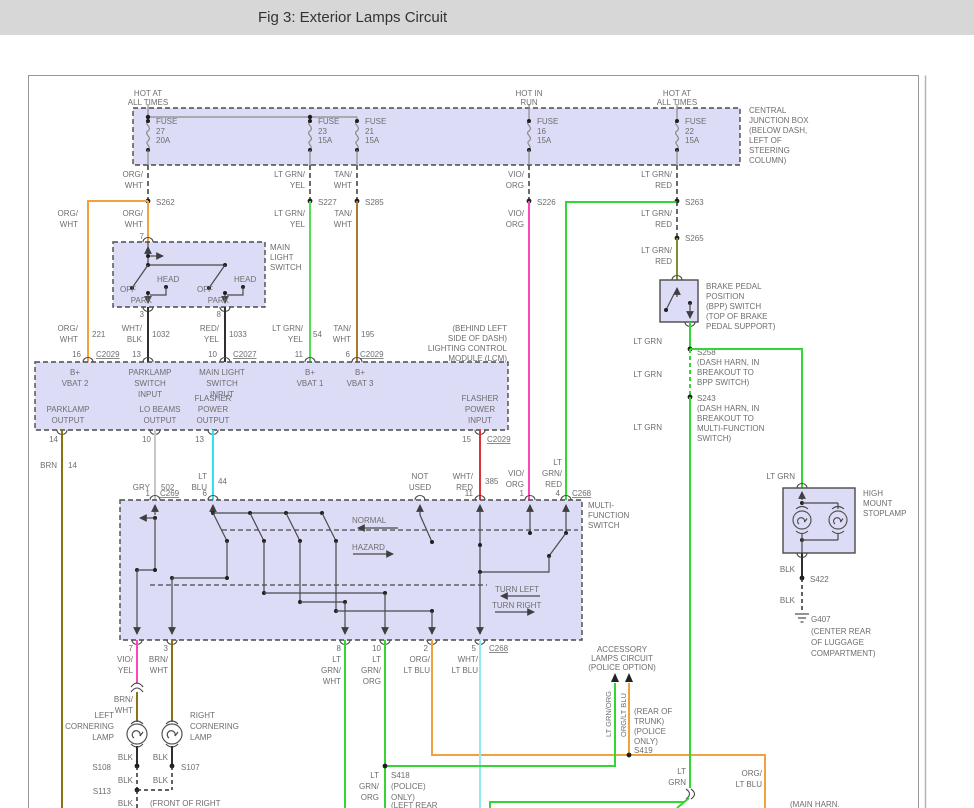  I want to click on splice-label: S227, so click(327, 202).